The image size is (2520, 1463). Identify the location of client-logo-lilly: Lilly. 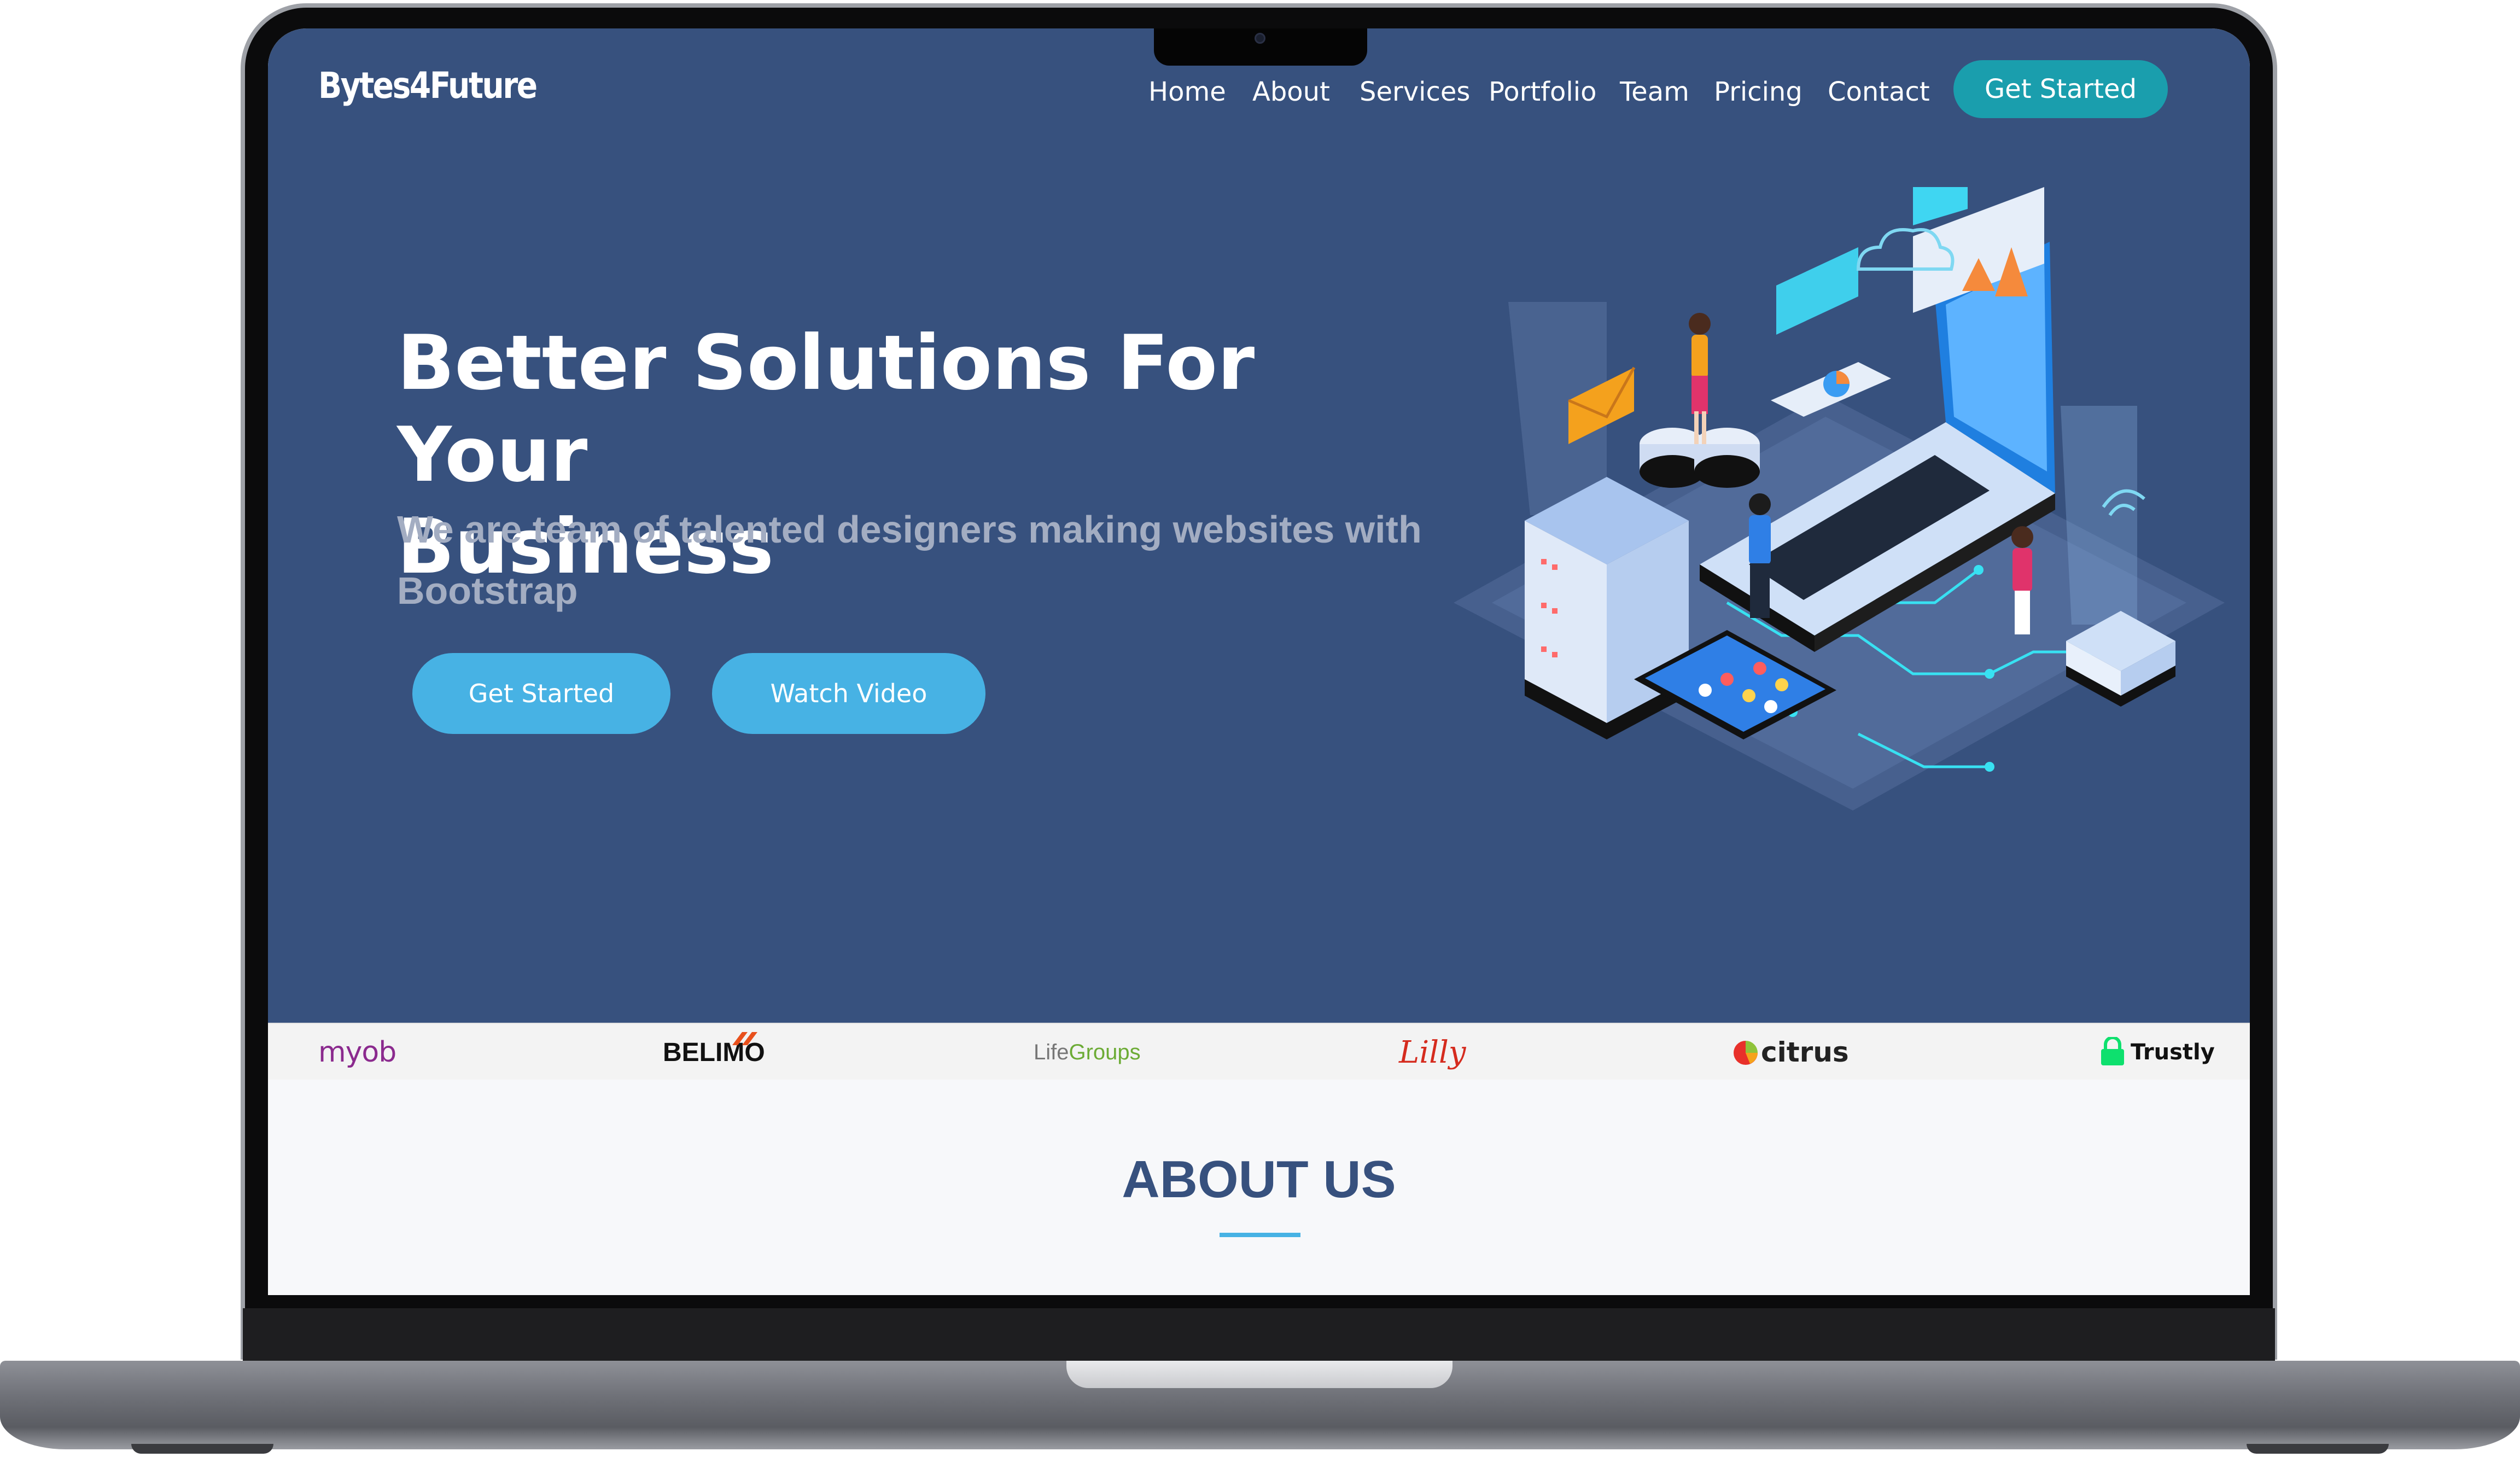
(1432, 1052).